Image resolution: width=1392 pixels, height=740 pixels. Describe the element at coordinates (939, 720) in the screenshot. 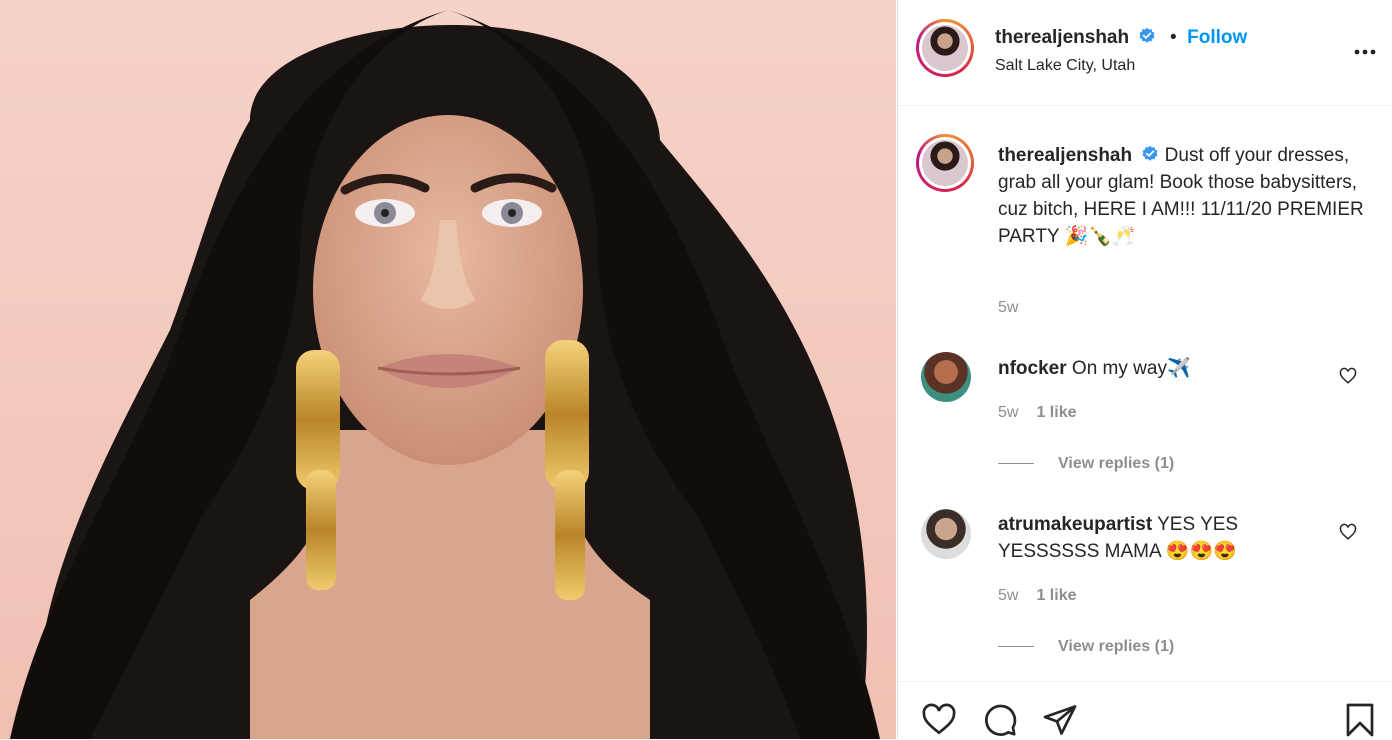

I see `heart-icon` at that location.